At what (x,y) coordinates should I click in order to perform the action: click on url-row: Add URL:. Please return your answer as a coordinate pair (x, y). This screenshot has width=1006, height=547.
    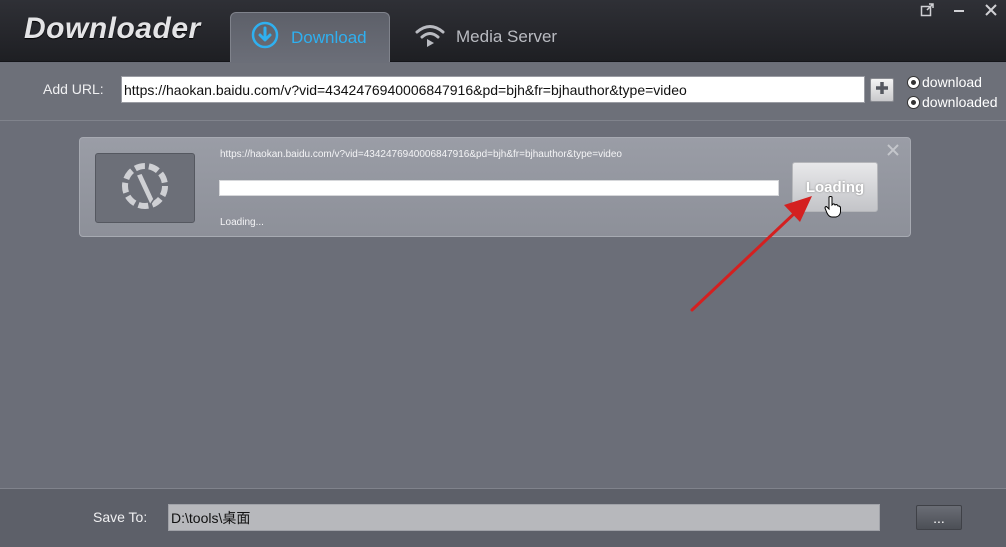
    Looking at the image, I should click on (503, 92).